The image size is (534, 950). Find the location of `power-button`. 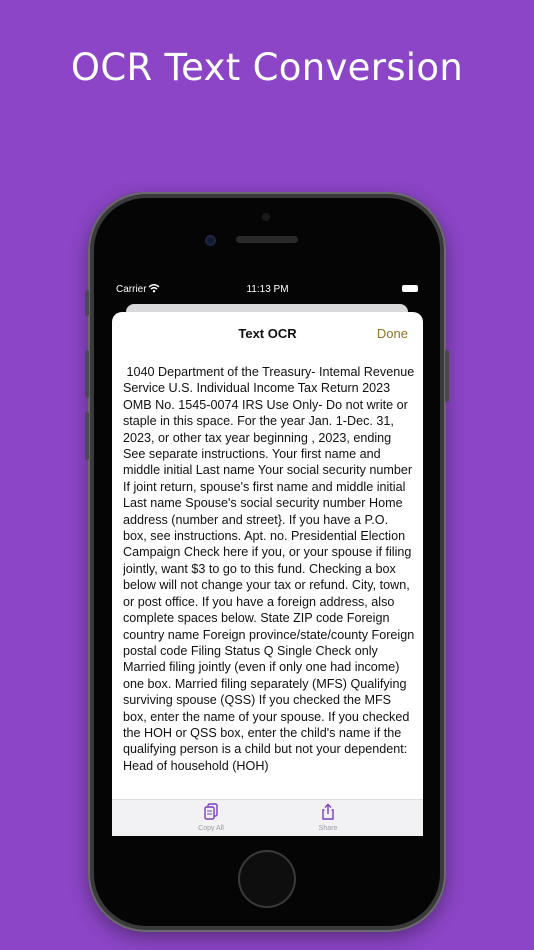

power-button is located at coordinates (447, 376).